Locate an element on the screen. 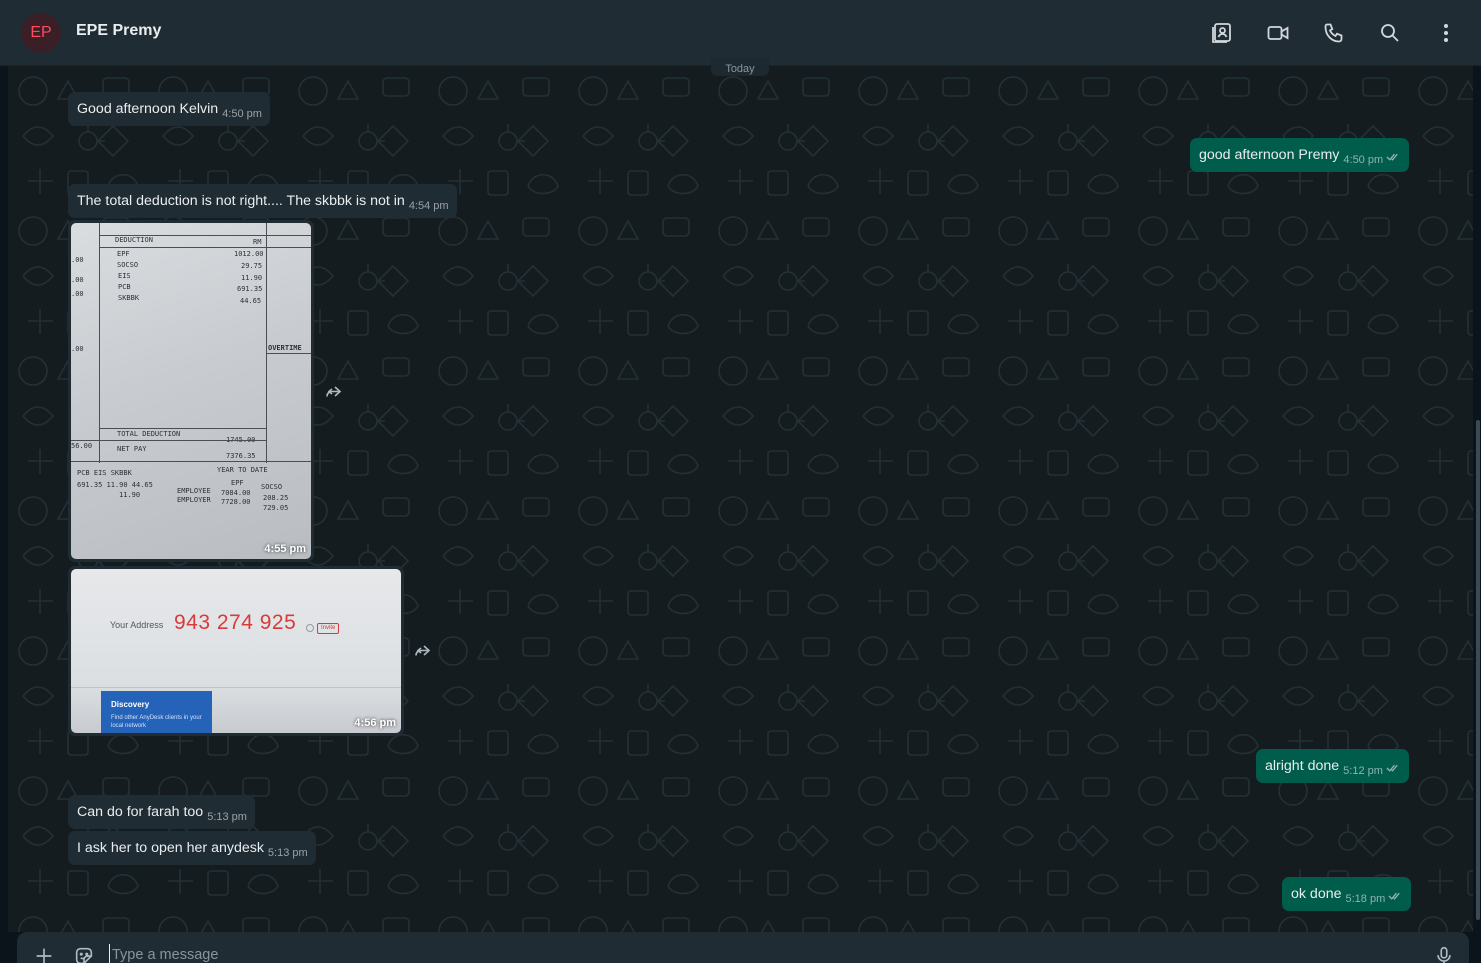  video-call-icon is located at coordinates (1278, 33).